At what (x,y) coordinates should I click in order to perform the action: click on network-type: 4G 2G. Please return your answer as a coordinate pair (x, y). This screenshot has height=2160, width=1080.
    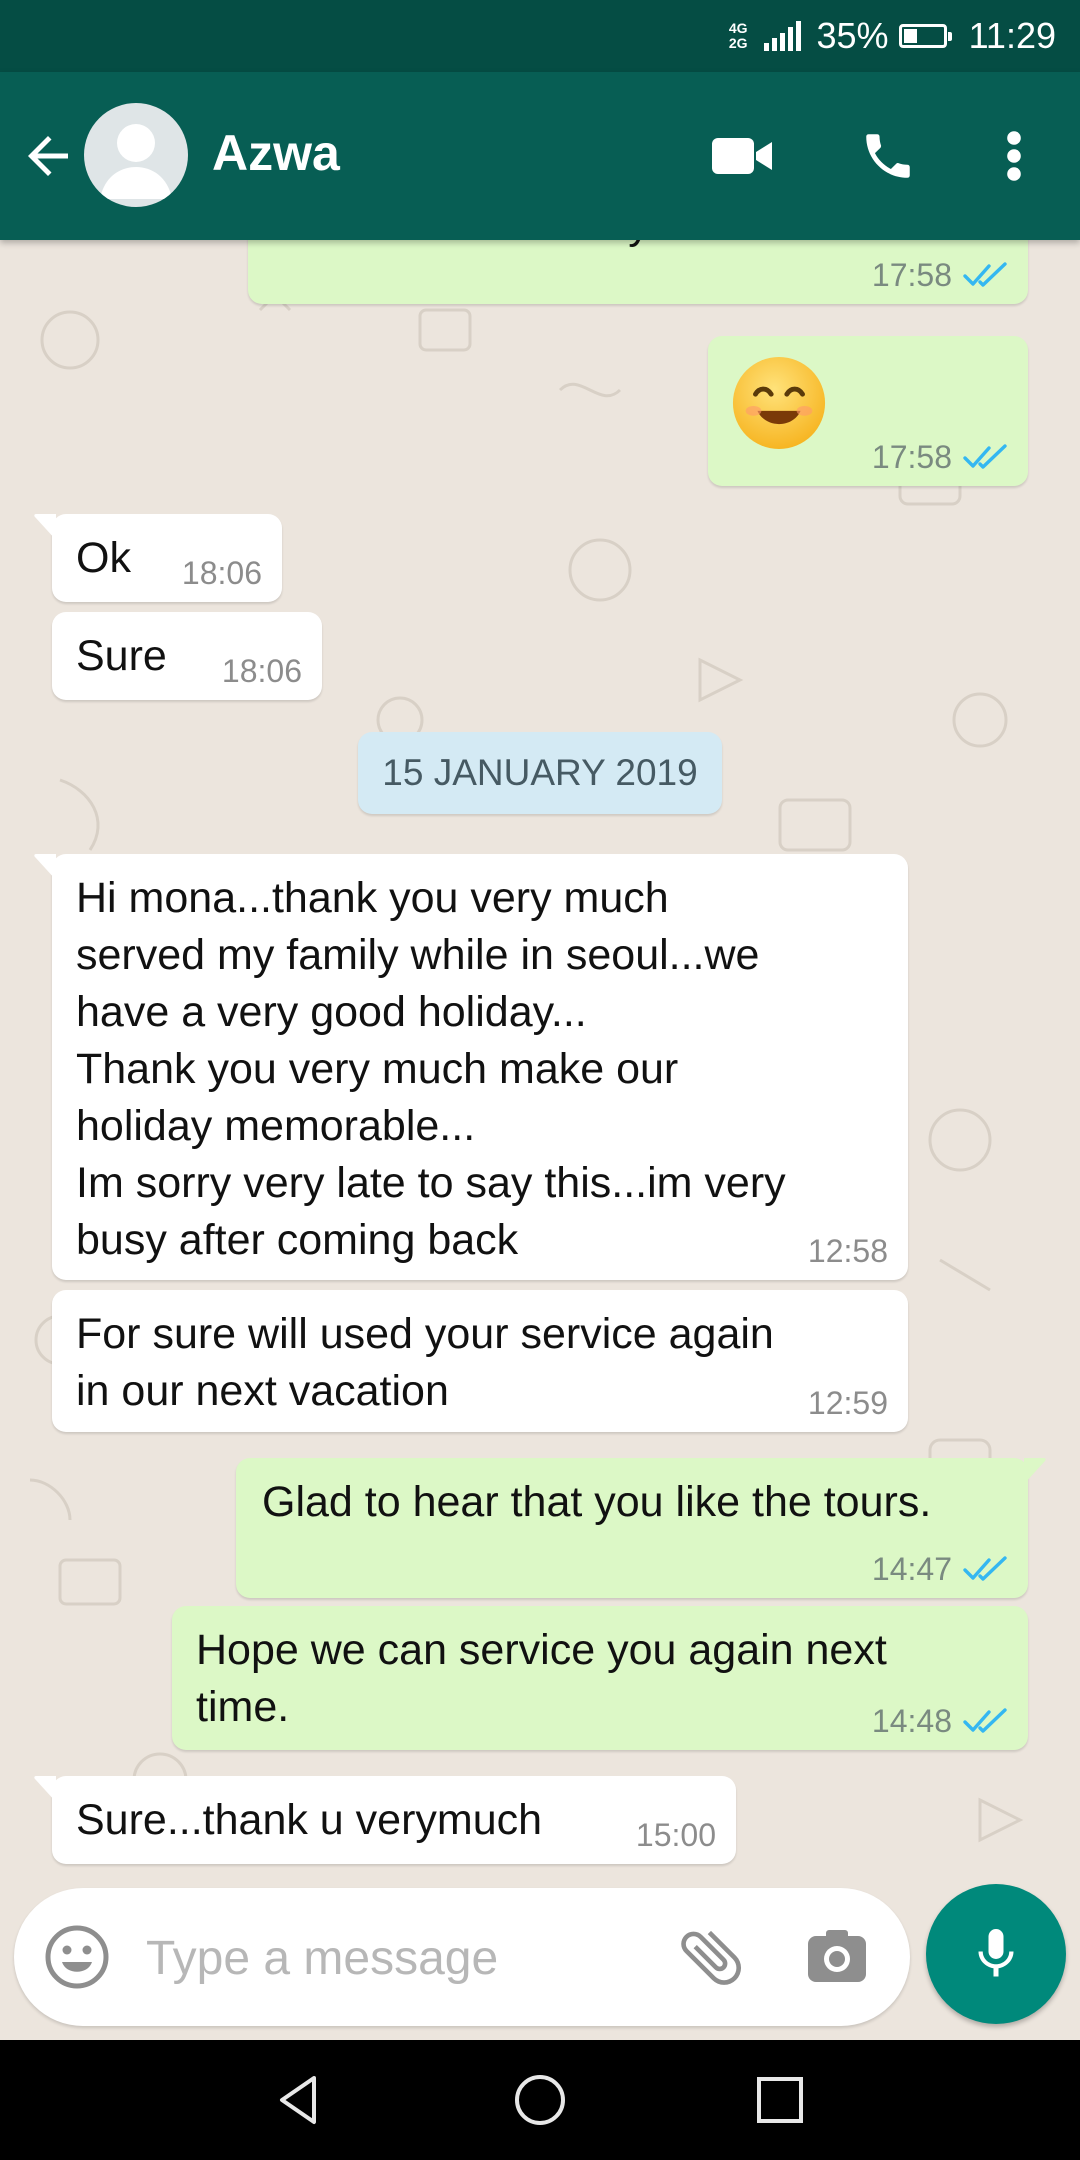
    Looking at the image, I should click on (738, 35).